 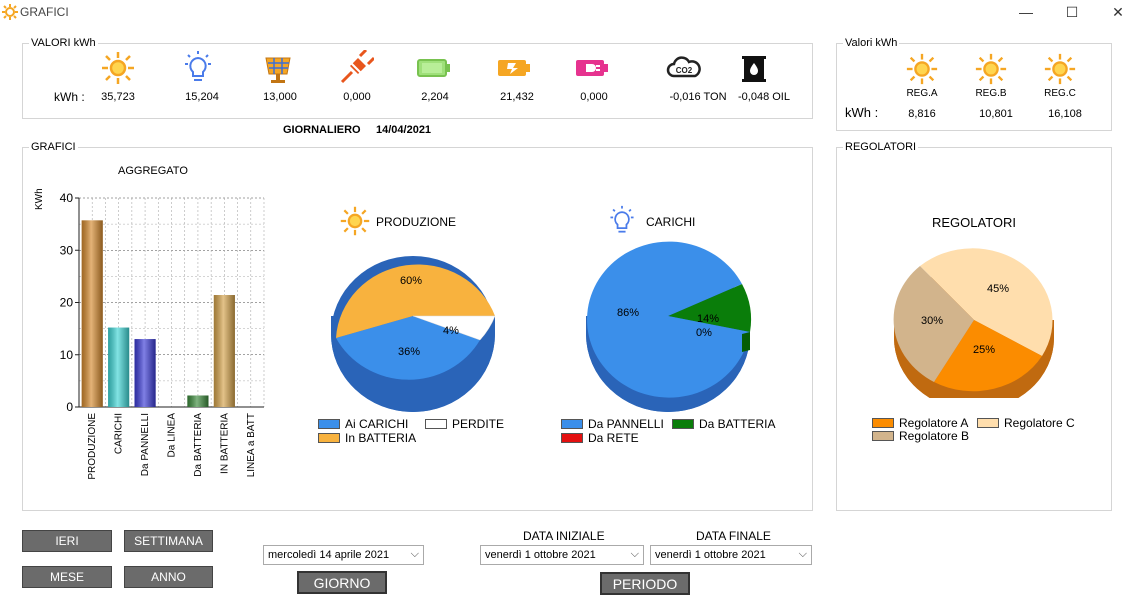 What do you see at coordinates (92, 446) in the screenshot?
I see `bar-x-label-0: PRODUZIONE` at bounding box center [92, 446].